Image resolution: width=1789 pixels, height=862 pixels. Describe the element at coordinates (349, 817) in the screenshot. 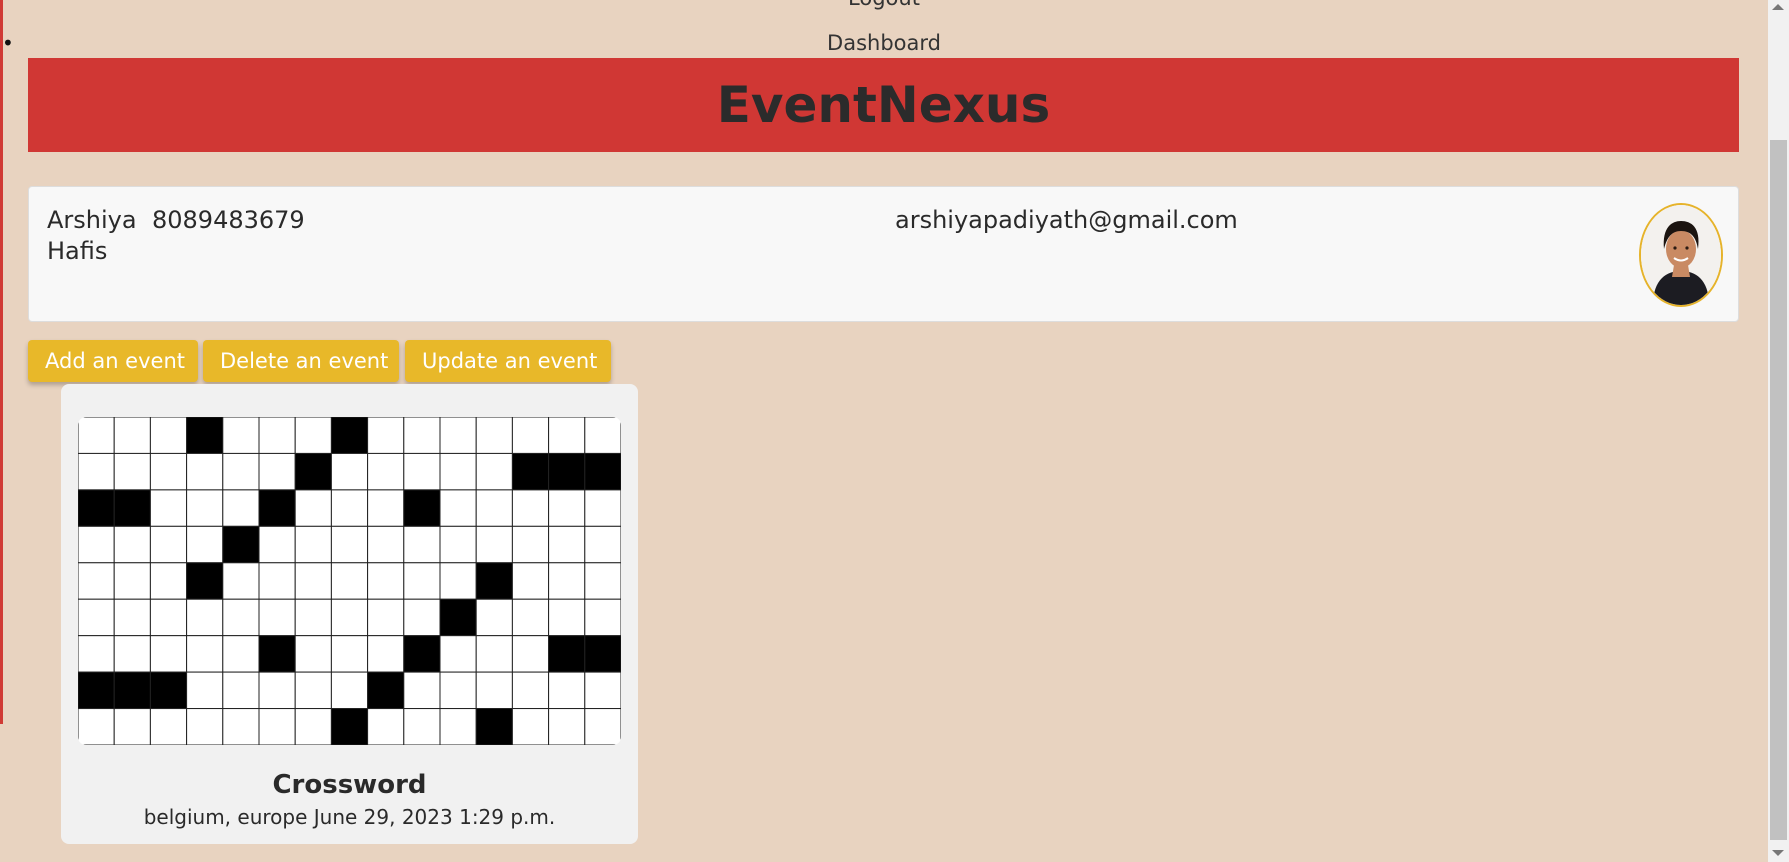

I see `event-meta: belgium, europe June 29, 2023 1:29 p.m.` at that location.